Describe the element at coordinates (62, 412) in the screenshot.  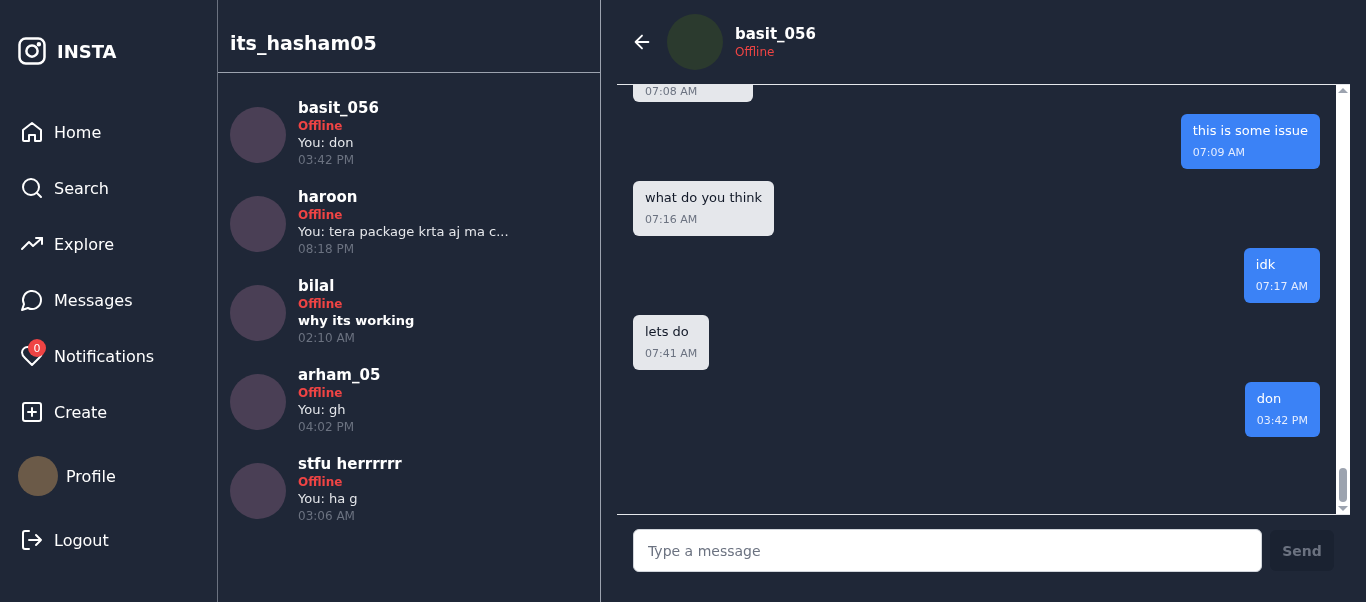
I see `nav-link: Create` at that location.